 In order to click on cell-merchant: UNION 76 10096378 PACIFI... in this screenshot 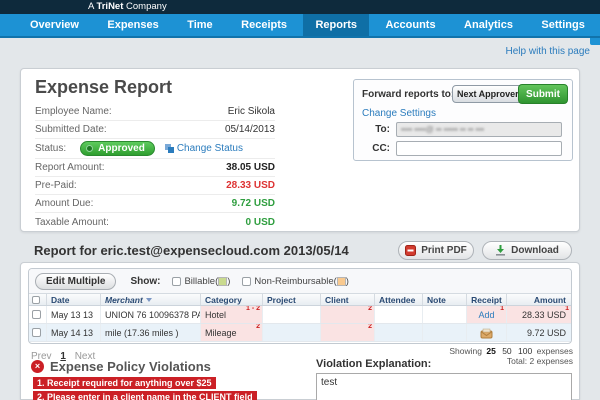, I will do `click(151, 314)`.